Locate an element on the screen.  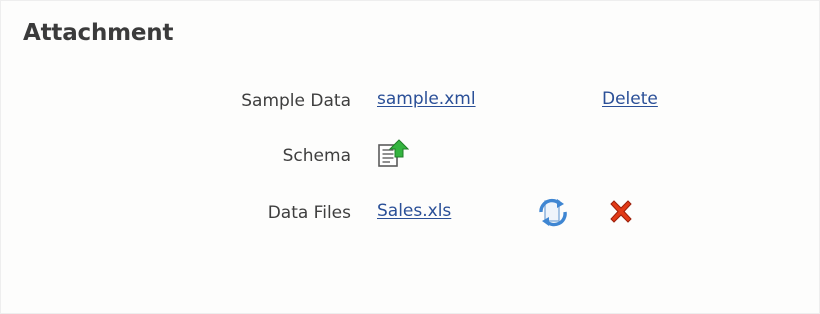
upload-document-icon is located at coordinates (393, 154).